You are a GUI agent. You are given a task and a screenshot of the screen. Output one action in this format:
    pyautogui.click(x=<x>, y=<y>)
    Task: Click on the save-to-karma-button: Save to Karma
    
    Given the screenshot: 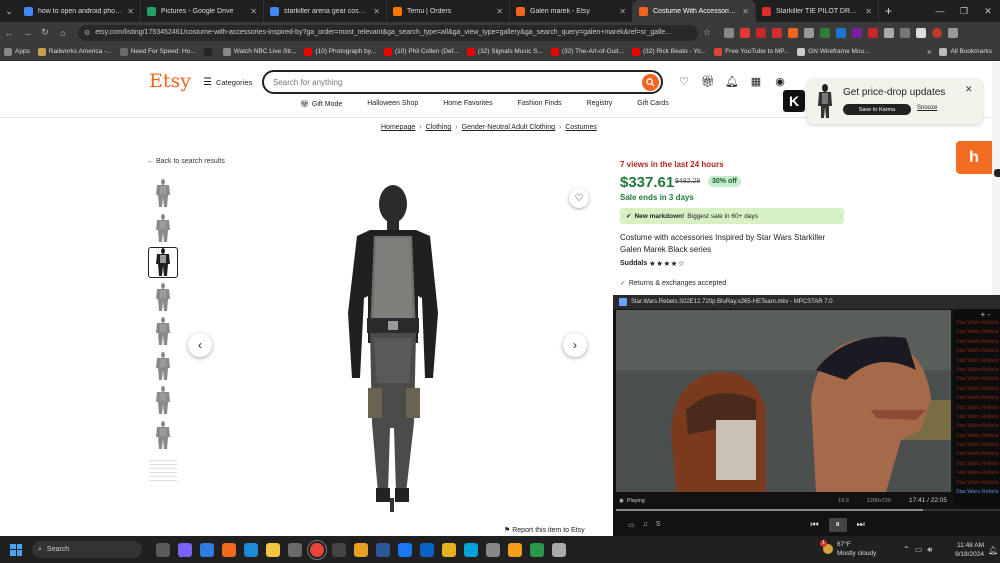 What is the action you would take?
    pyautogui.click(x=877, y=109)
    